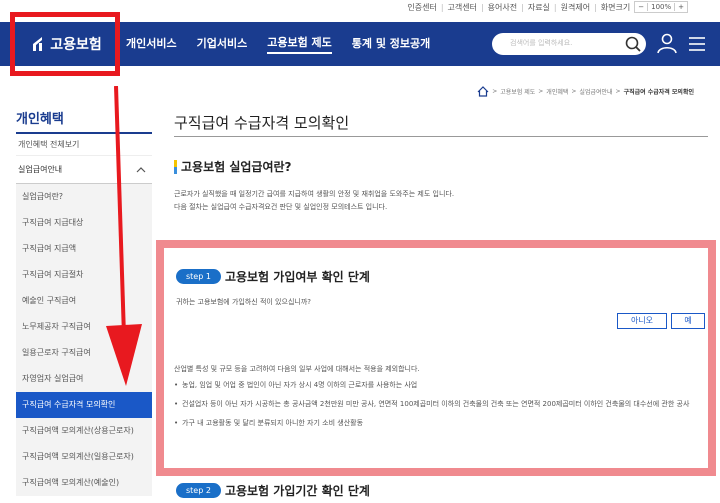 The width and height of the screenshot is (720, 503). What do you see at coordinates (421, 7) in the screenshot?
I see `util-link-cert: 인증센터` at bounding box center [421, 7].